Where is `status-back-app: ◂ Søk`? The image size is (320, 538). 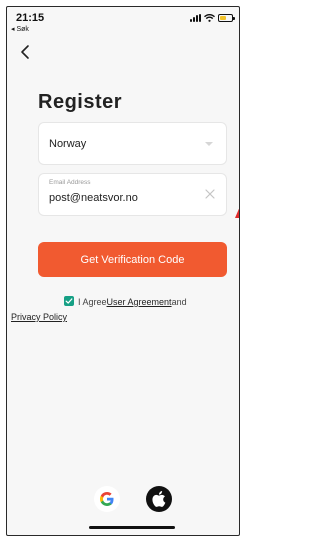
status-back-app: ◂ Søk is located at coordinates (20, 29).